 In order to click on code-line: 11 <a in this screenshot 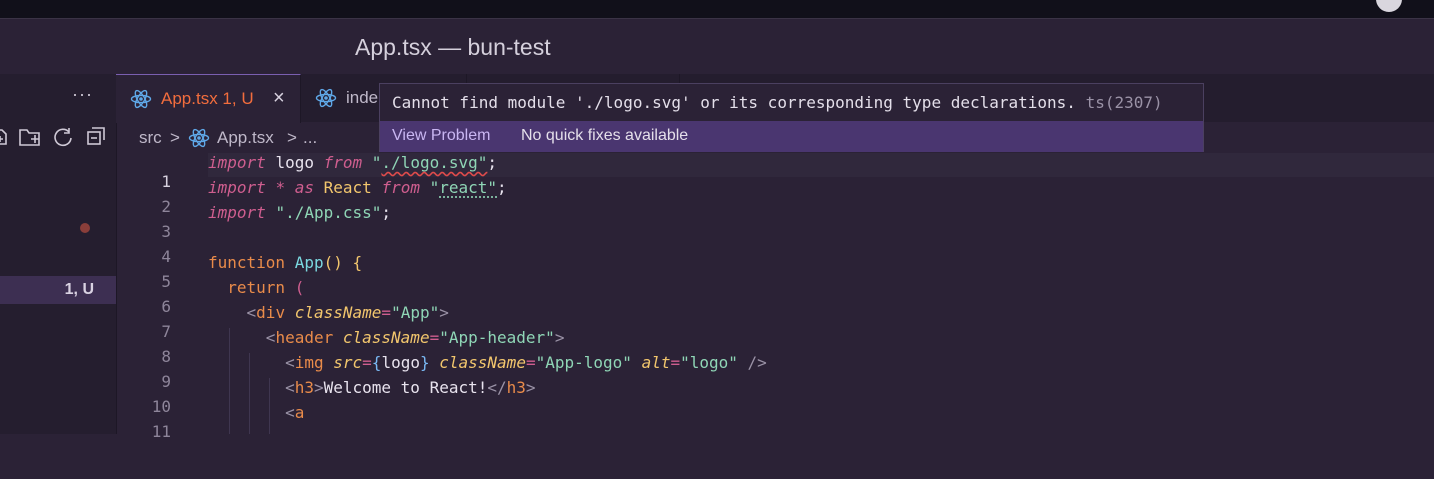, I will do `click(775, 422)`.